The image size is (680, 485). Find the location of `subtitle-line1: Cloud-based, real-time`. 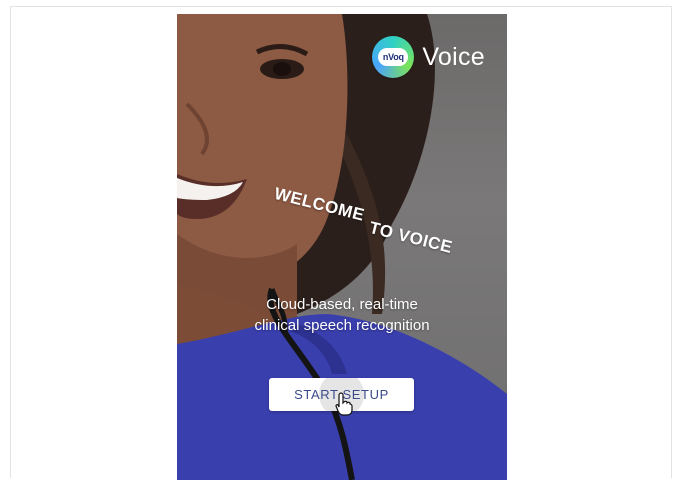

subtitle-line1: Cloud-based, real-time is located at coordinates (342, 304).